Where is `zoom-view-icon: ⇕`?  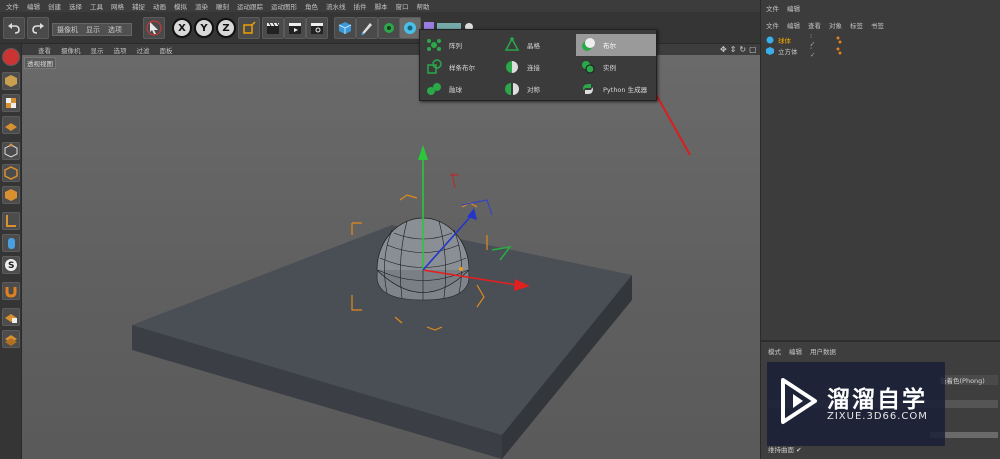 zoom-view-icon: ⇕ is located at coordinates (733, 49).